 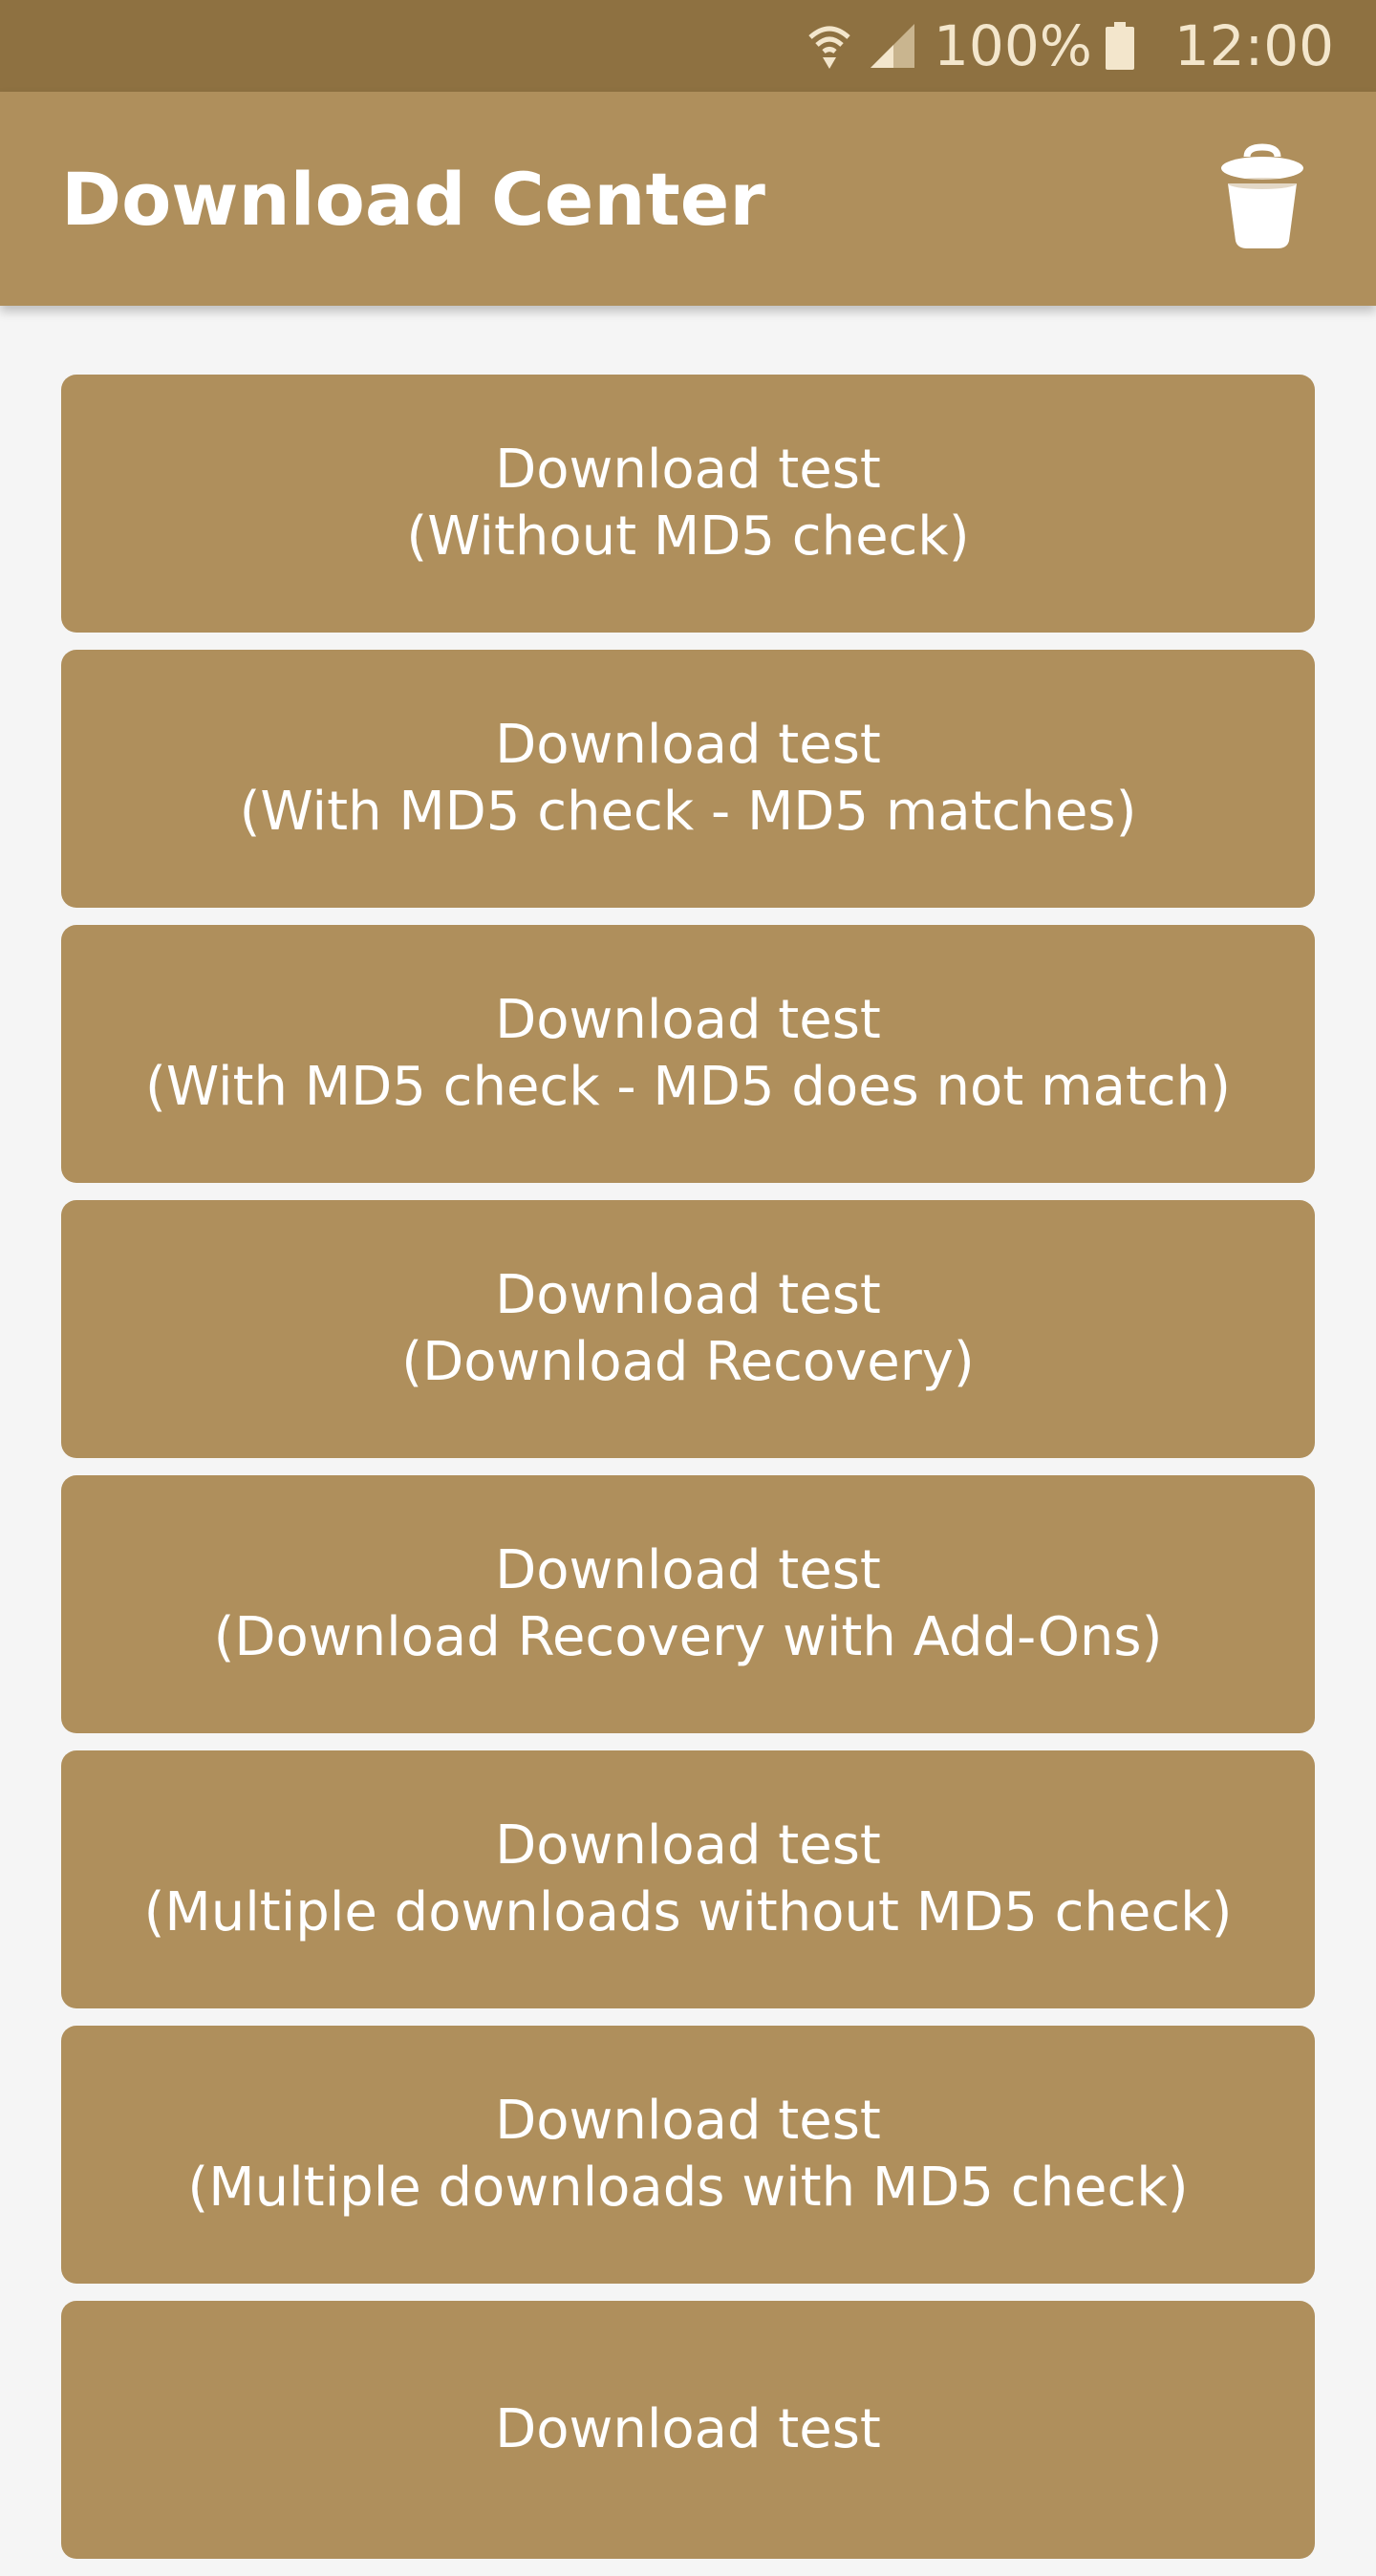 I want to click on download-test-button-no-md5: Download test (Without MD5 check), so click(x=688, y=504).